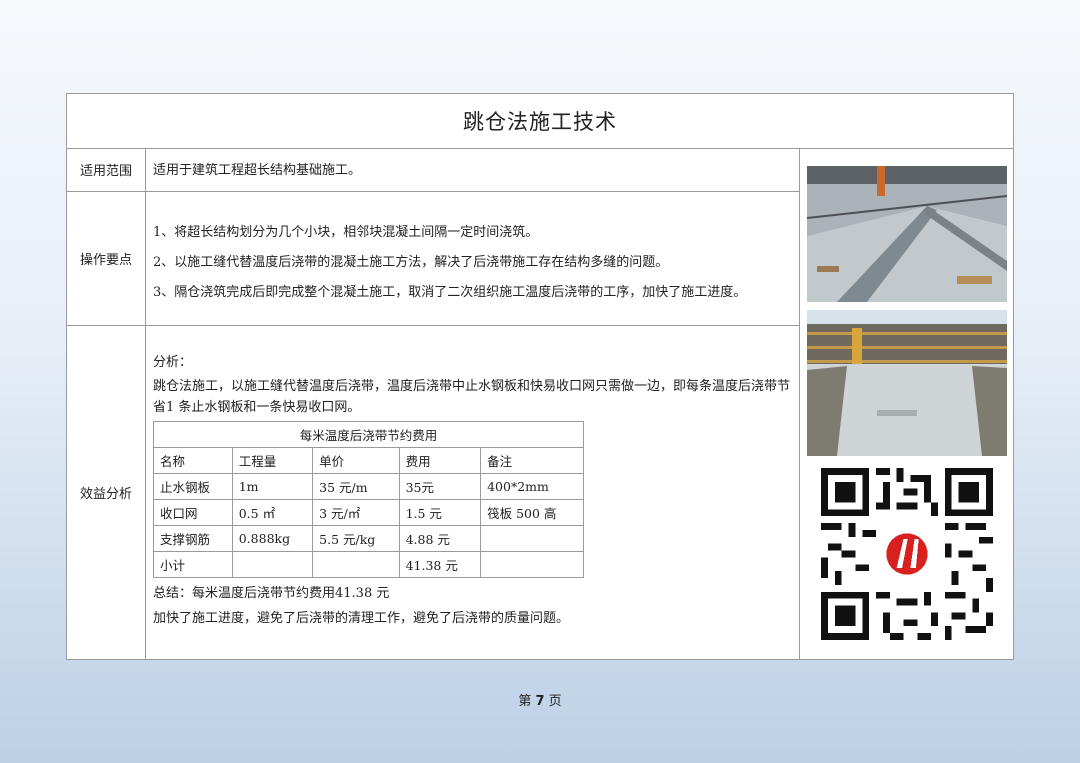  What do you see at coordinates (440, 564) in the screenshot?
I see `table-cell: 41.38 元` at bounding box center [440, 564].